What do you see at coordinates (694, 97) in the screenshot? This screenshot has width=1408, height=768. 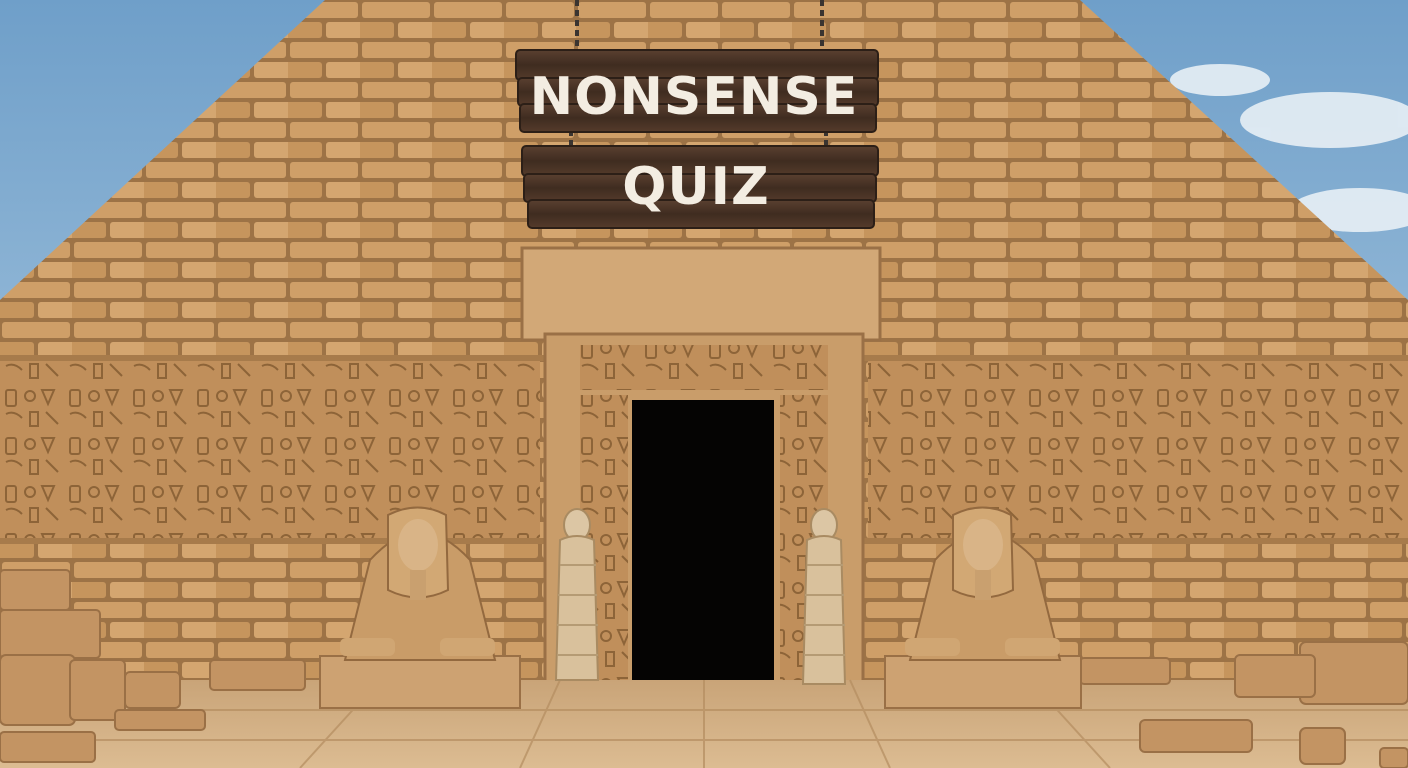 I see `title-line-1: NONSENSE` at bounding box center [694, 97].